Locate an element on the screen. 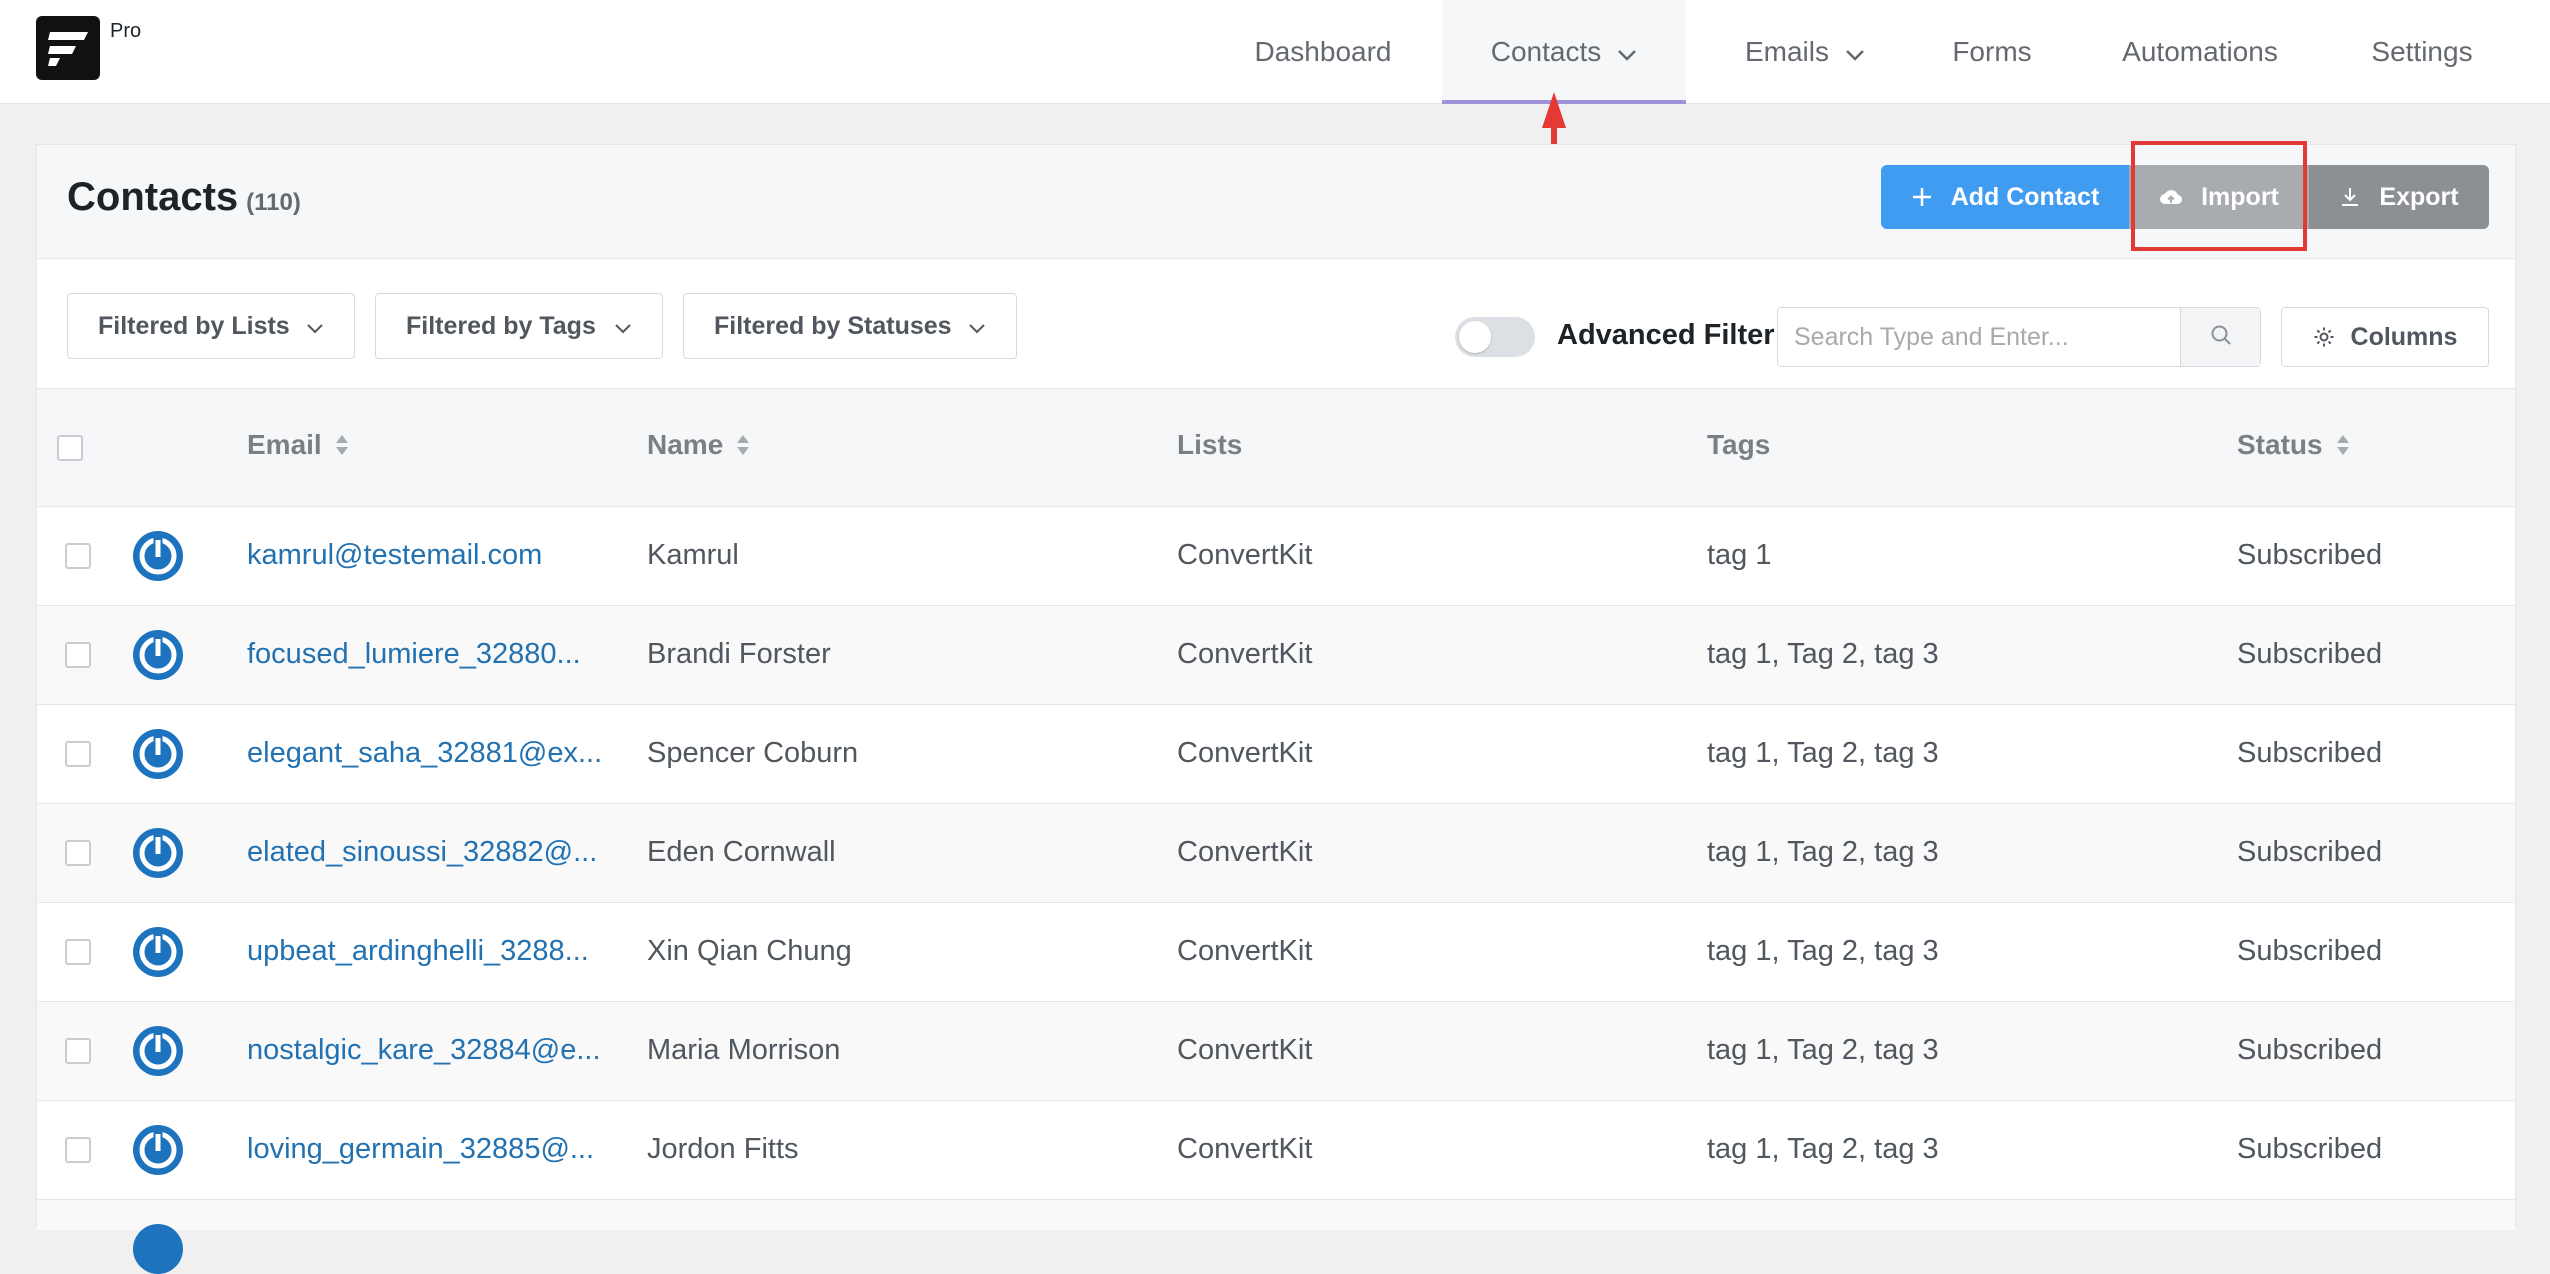 The width and height of the screenshot is (2550, 1274). nav-automations: Automations is located at coordinates (2200, 52).